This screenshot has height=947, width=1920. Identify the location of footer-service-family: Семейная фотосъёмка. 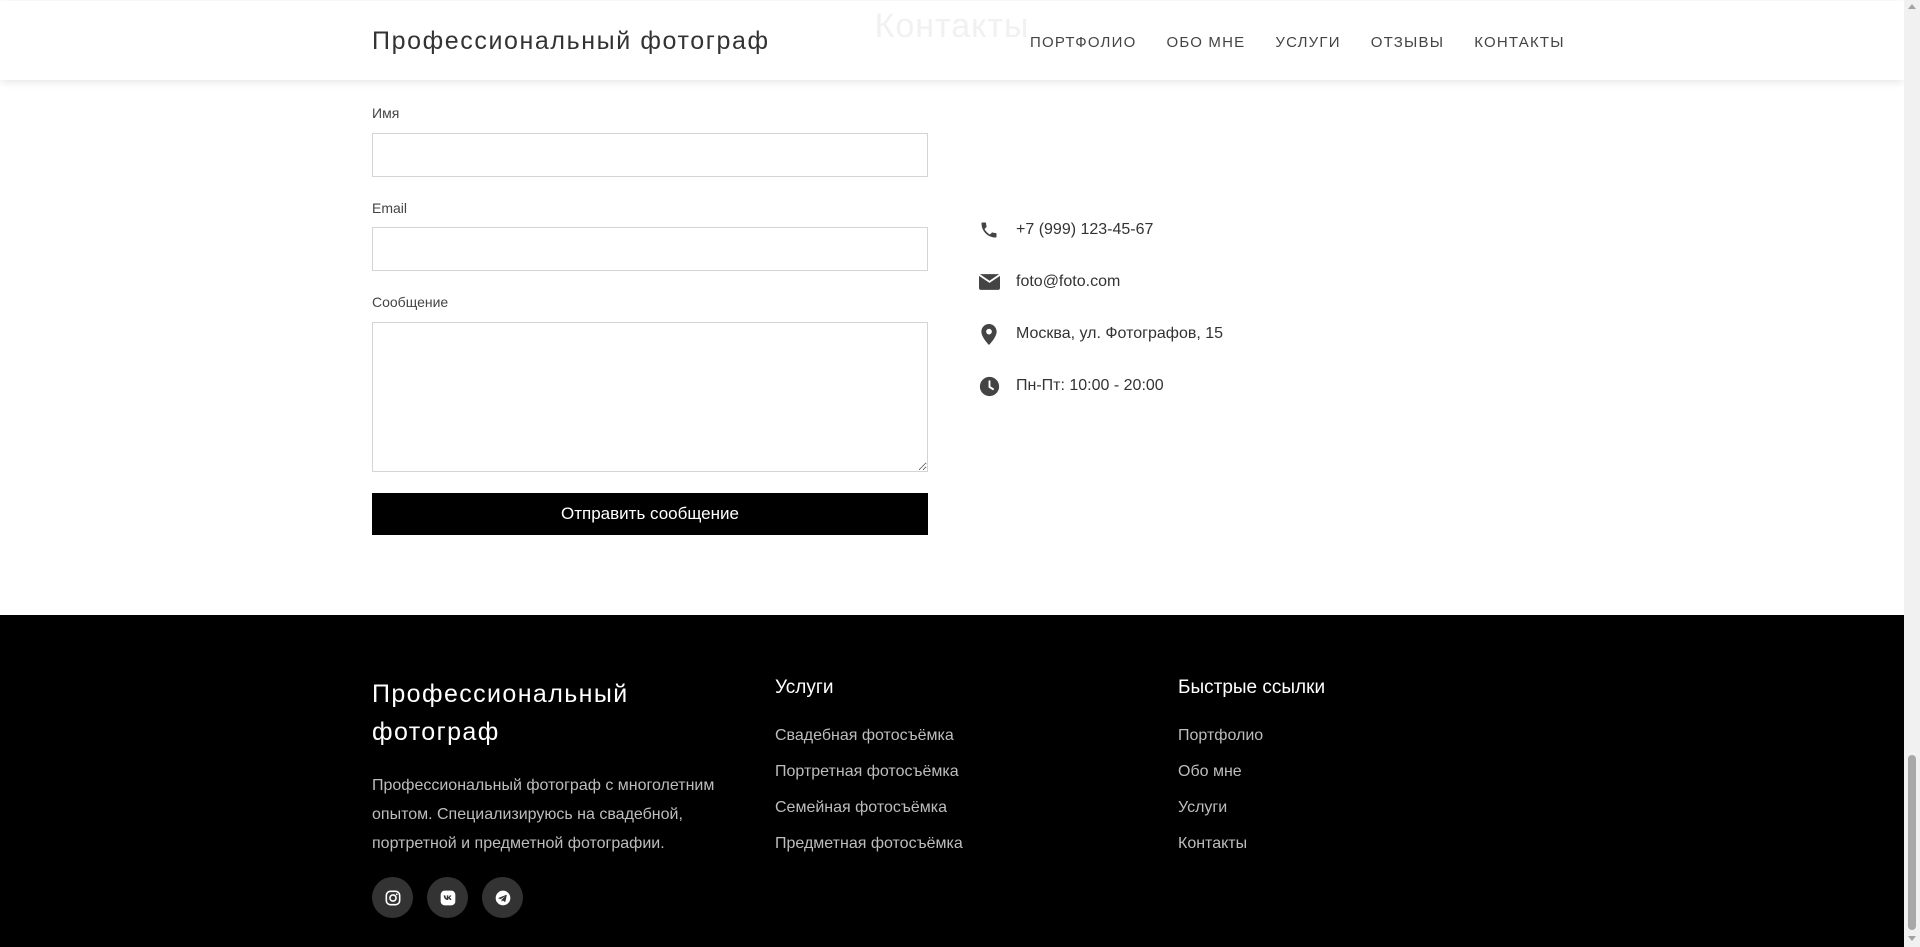
(869, 817).